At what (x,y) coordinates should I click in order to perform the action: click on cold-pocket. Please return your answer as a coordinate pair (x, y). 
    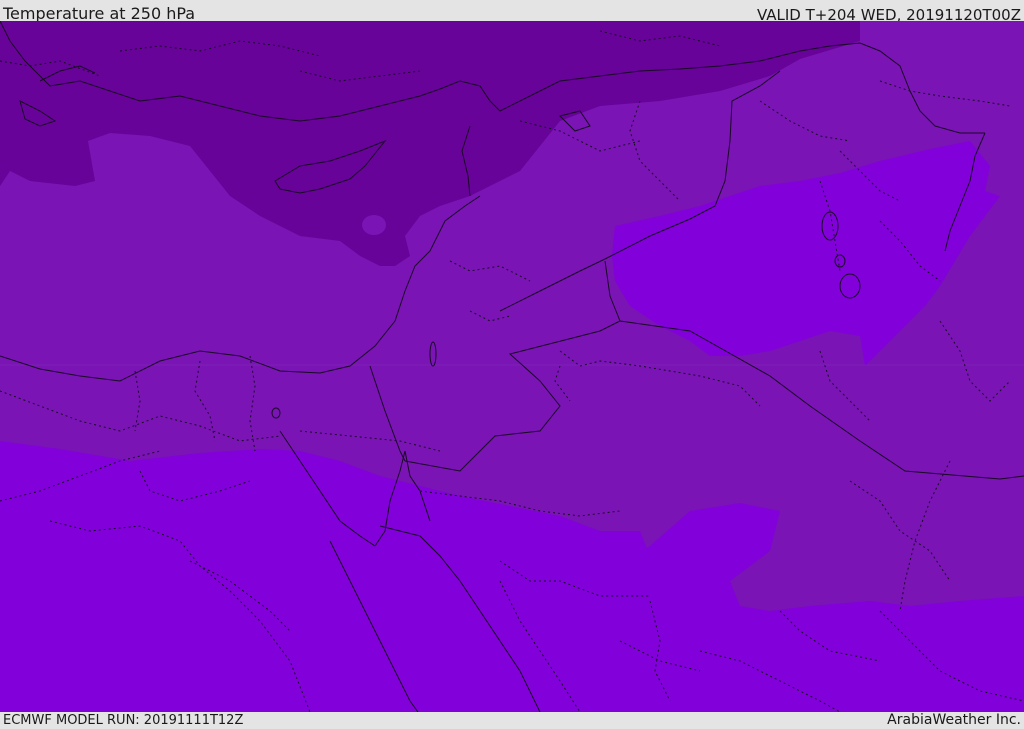
    Looking at the image, I should click on (374, 225).